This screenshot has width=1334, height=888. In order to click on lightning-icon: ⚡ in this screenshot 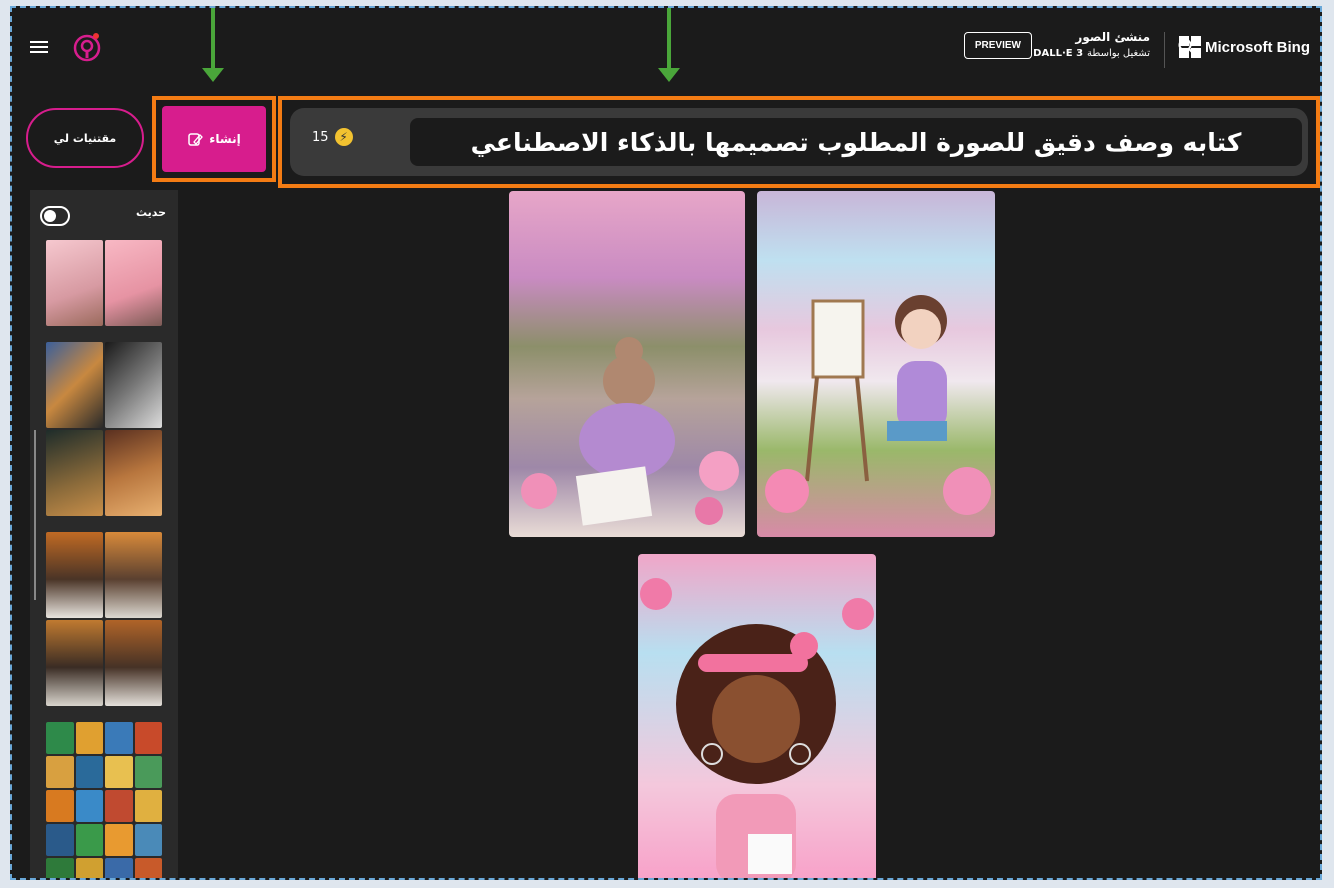, I will do `click(343, 137)`.